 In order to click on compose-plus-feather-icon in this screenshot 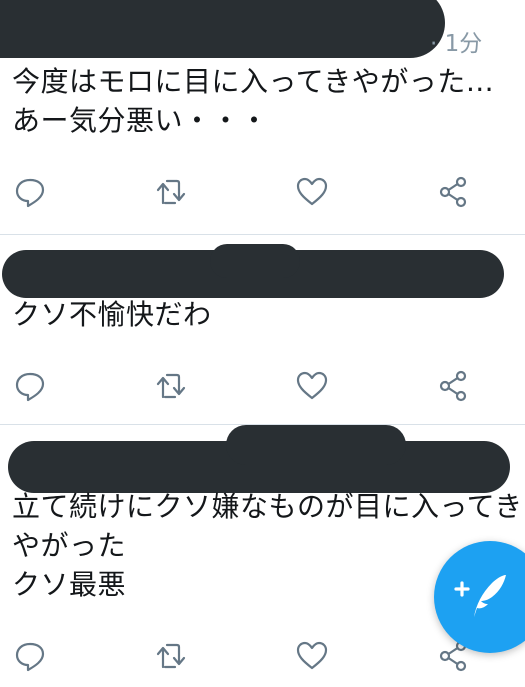, I will do `click(480, 596)`.